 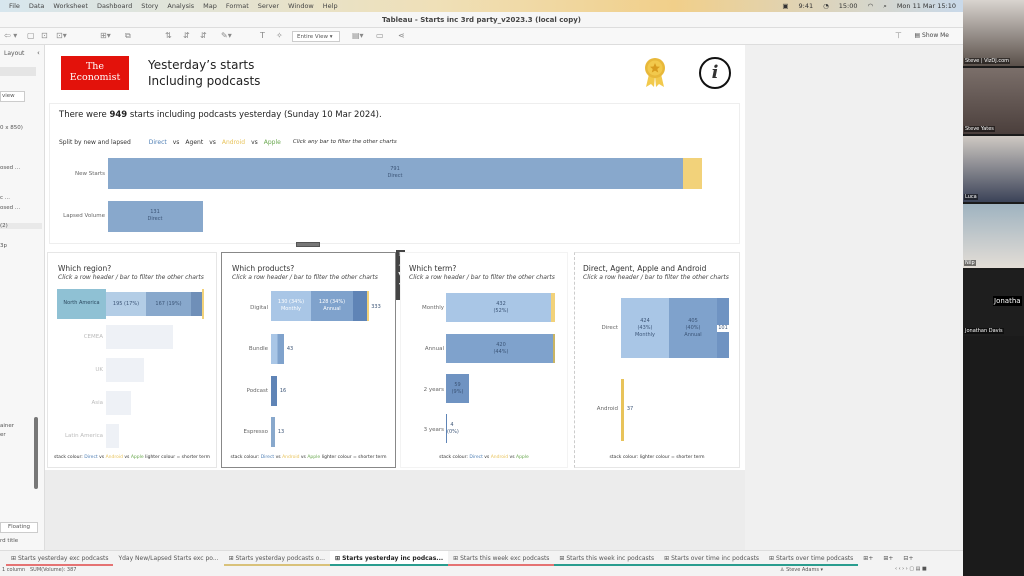 I want to click on show-cards-icon: ▤▾, so click(x=358, y=35).